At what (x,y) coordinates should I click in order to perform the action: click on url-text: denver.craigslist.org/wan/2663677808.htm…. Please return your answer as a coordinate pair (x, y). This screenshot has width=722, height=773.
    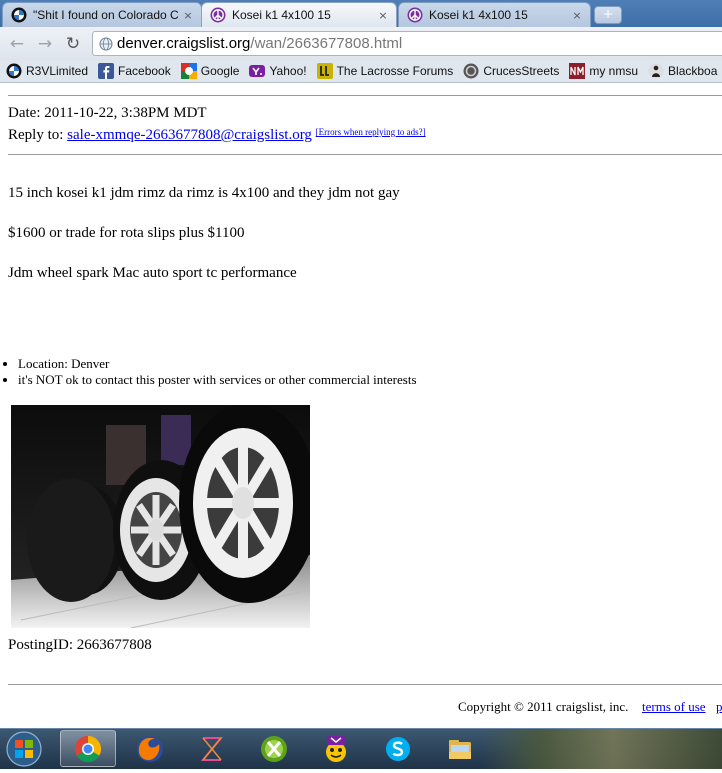
    Looking at the image, I should click on (259, 43).